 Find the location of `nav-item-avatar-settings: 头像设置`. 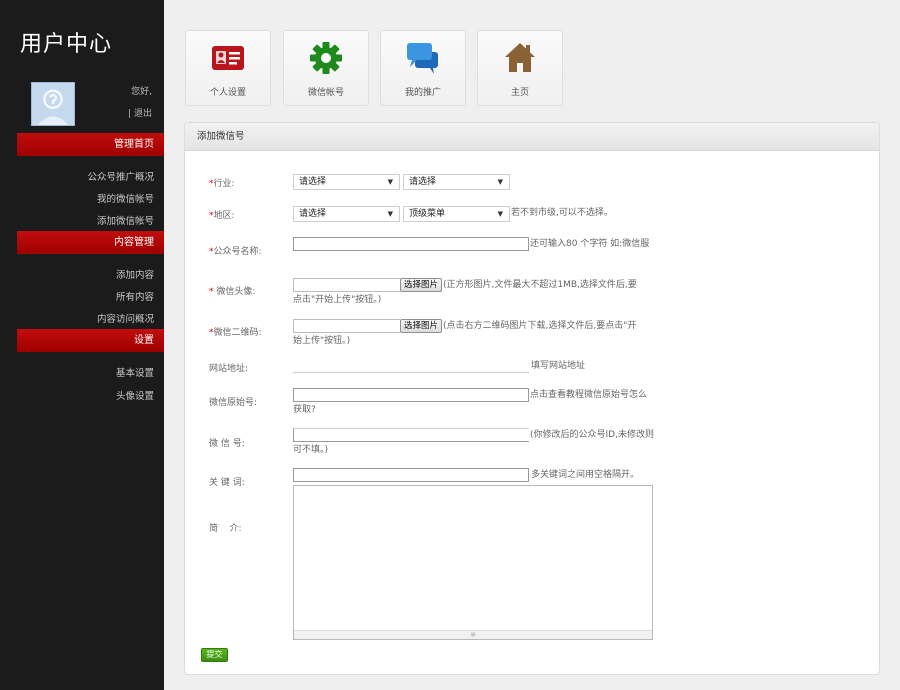

nav-item-avatar-settings: 头像设置 is located at coordinates (135, 395).